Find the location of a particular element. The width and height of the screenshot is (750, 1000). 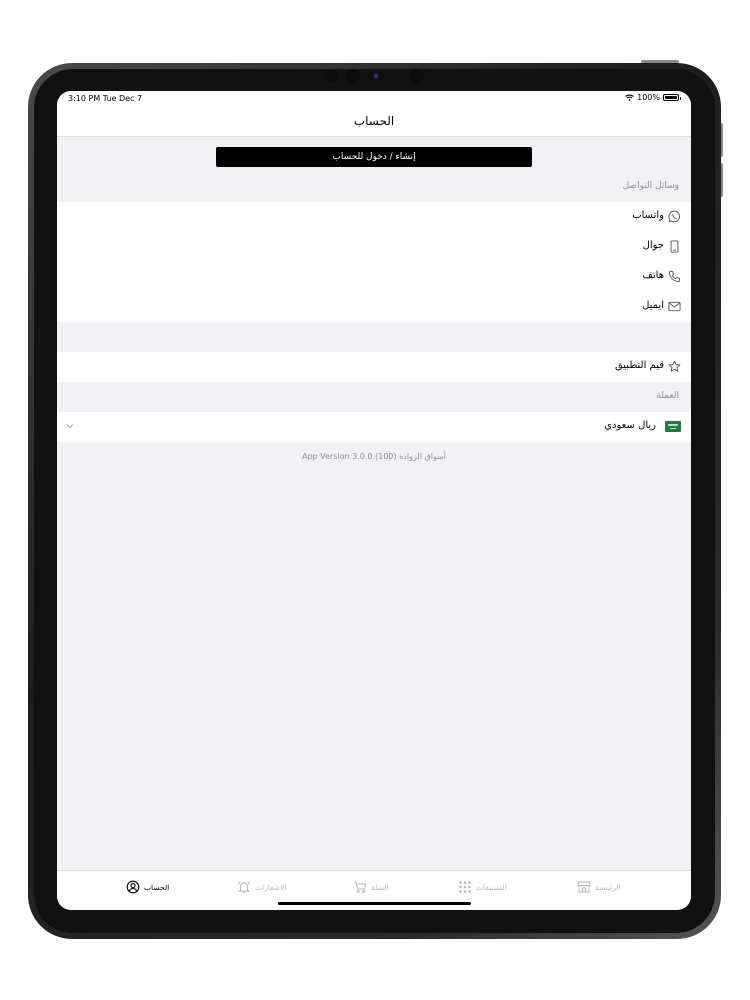

tab-label: التصنيفات is located at coordinates (491, 887).